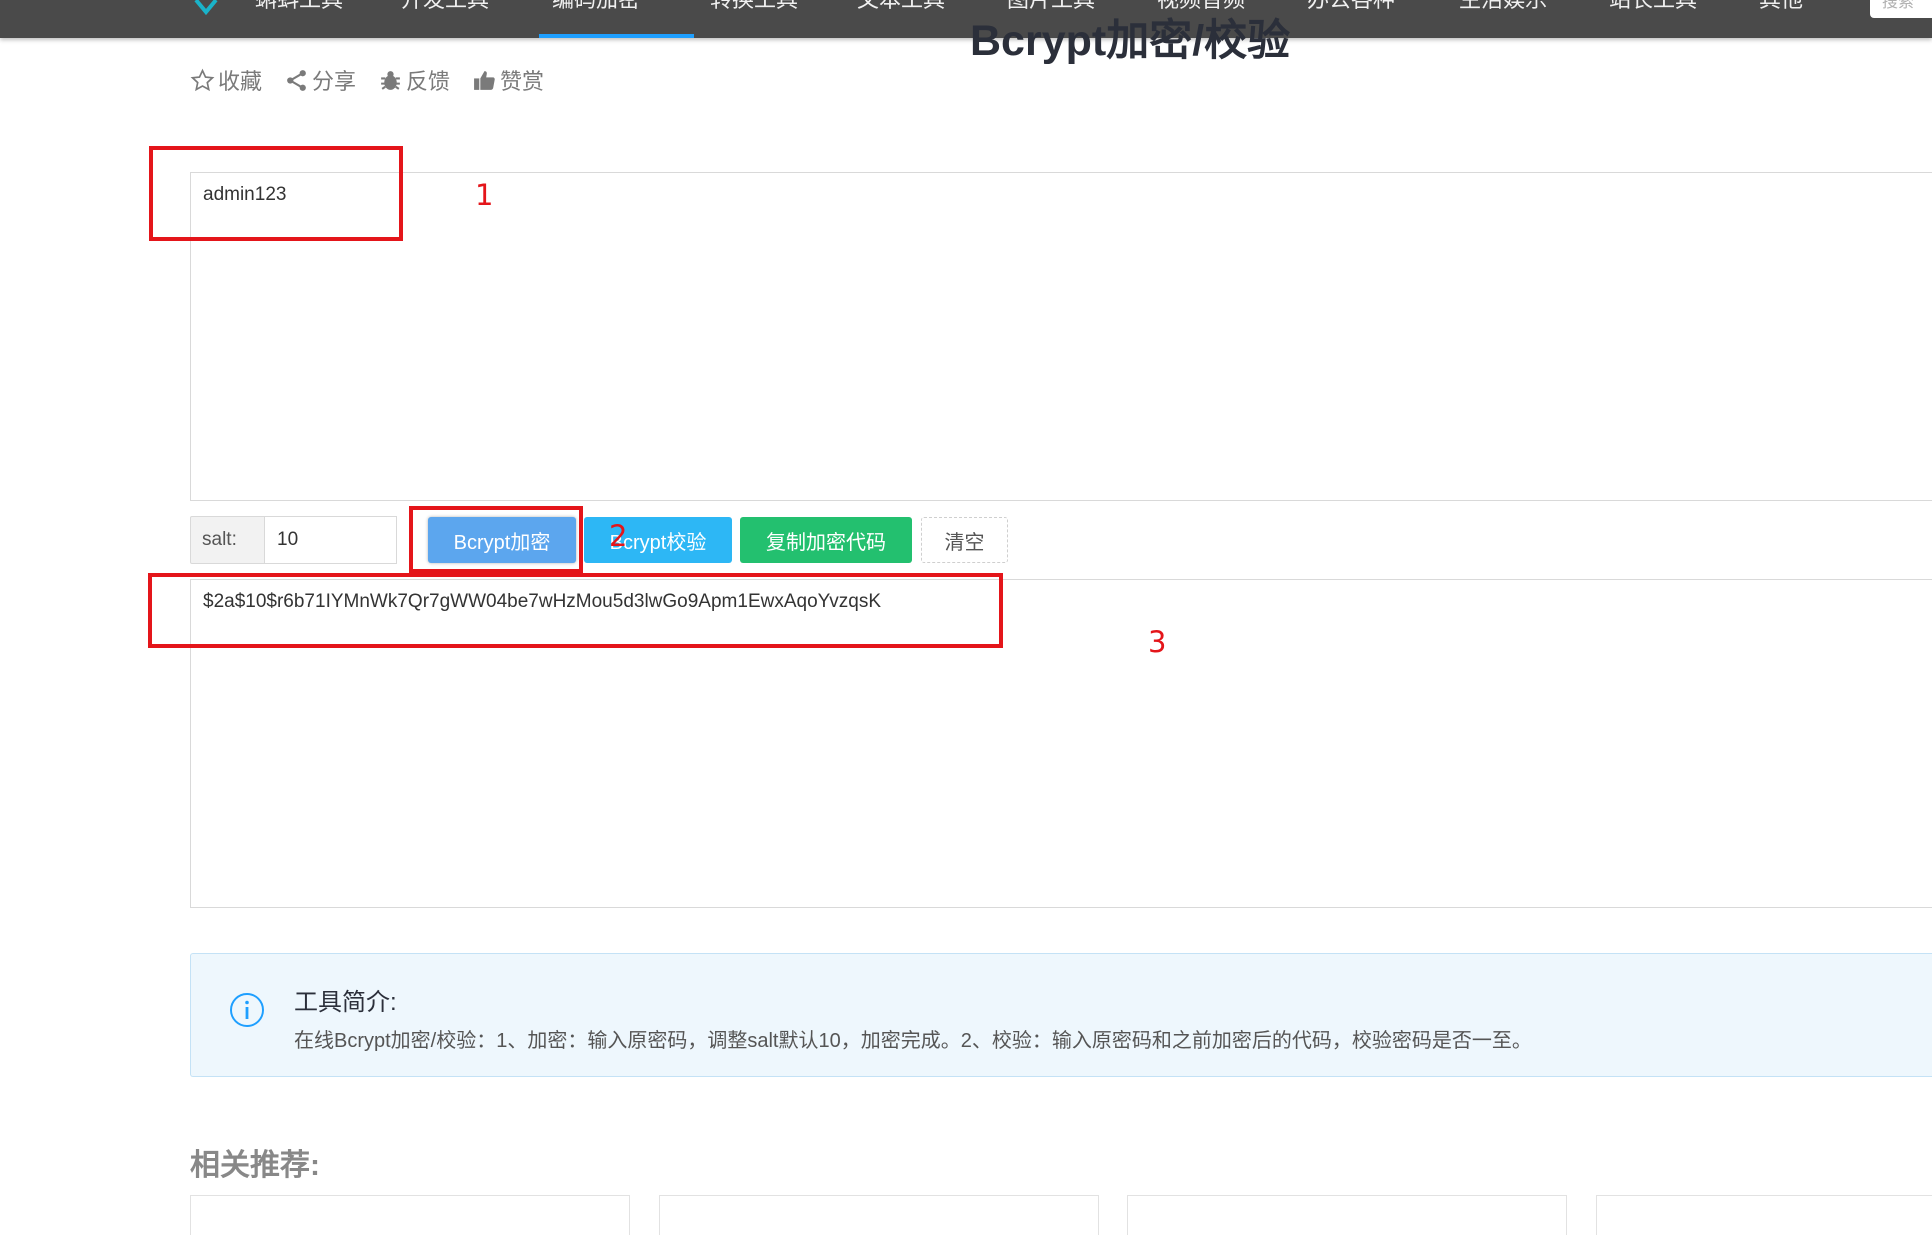  I want to click on search-placeholder: 搜索, so click(1898, 5).